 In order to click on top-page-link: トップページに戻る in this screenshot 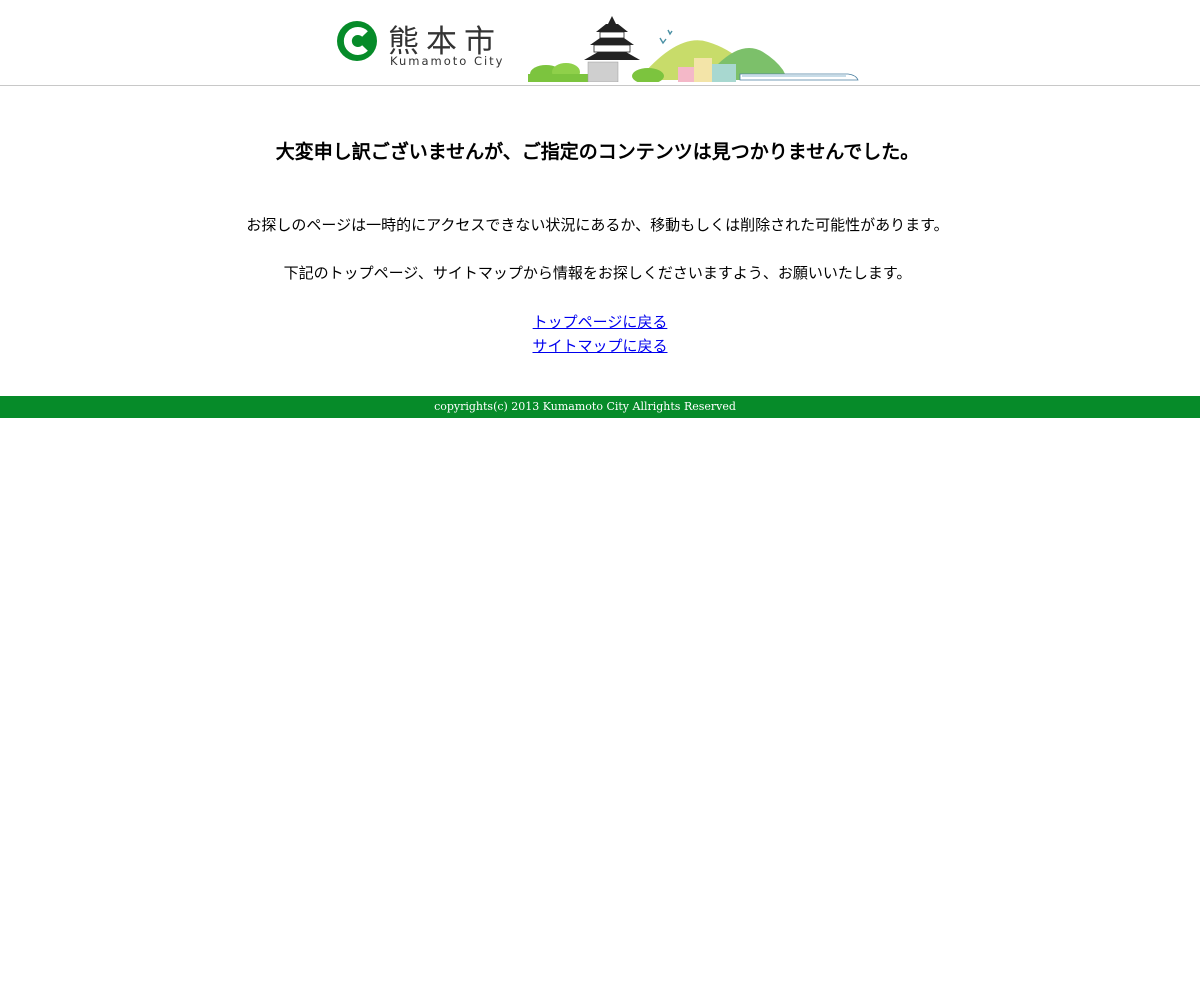, I will do `click(600, 322)`.